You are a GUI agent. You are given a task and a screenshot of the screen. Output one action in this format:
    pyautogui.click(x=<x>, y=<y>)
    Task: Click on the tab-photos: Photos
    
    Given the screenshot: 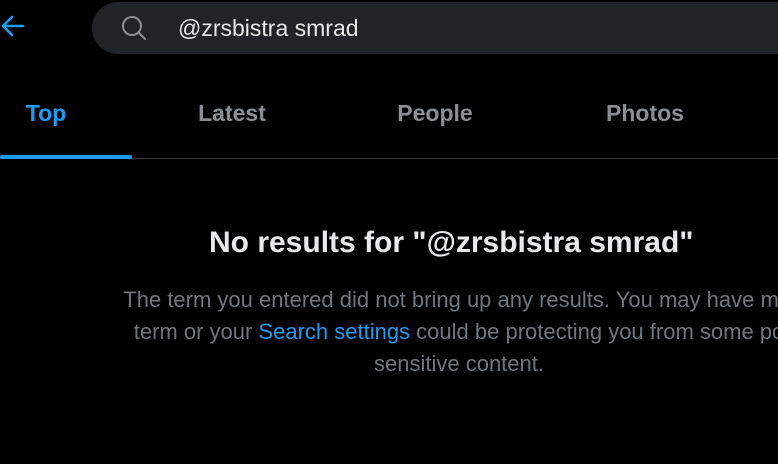 What is the action you would take?
    pyautogui.click(x=645, y=113)
    